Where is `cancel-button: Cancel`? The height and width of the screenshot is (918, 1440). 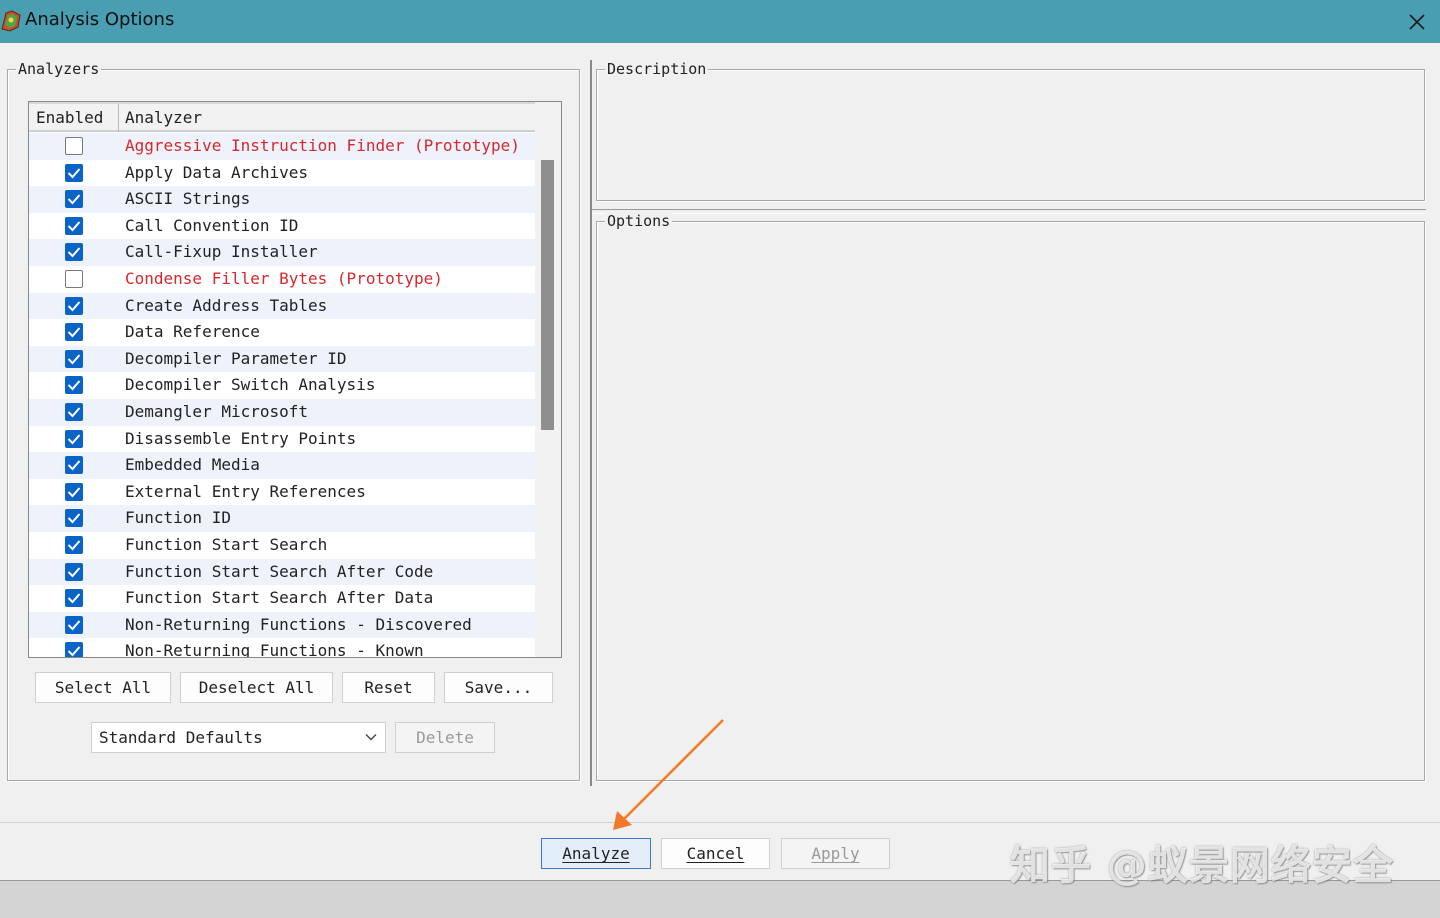 cancel-button: Cancel is located at coordinates (715, 853).